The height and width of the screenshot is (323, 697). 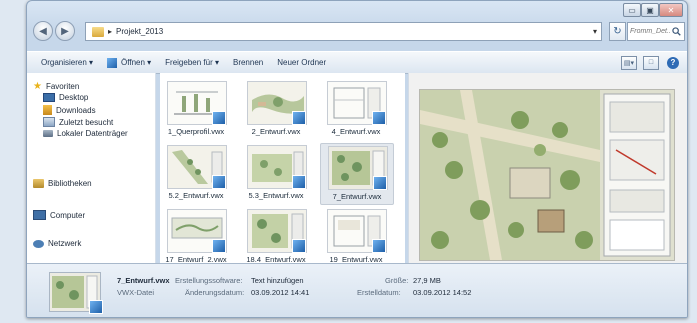 What do you see at coordinates (38, 183) in the screenshot?
I see `library-icon` at bounding box center [38, 183].